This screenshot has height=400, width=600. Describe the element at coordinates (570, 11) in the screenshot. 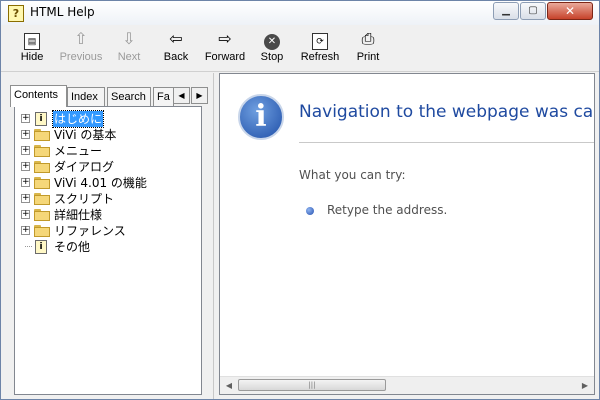

I see `close-button: ✕` at that location.